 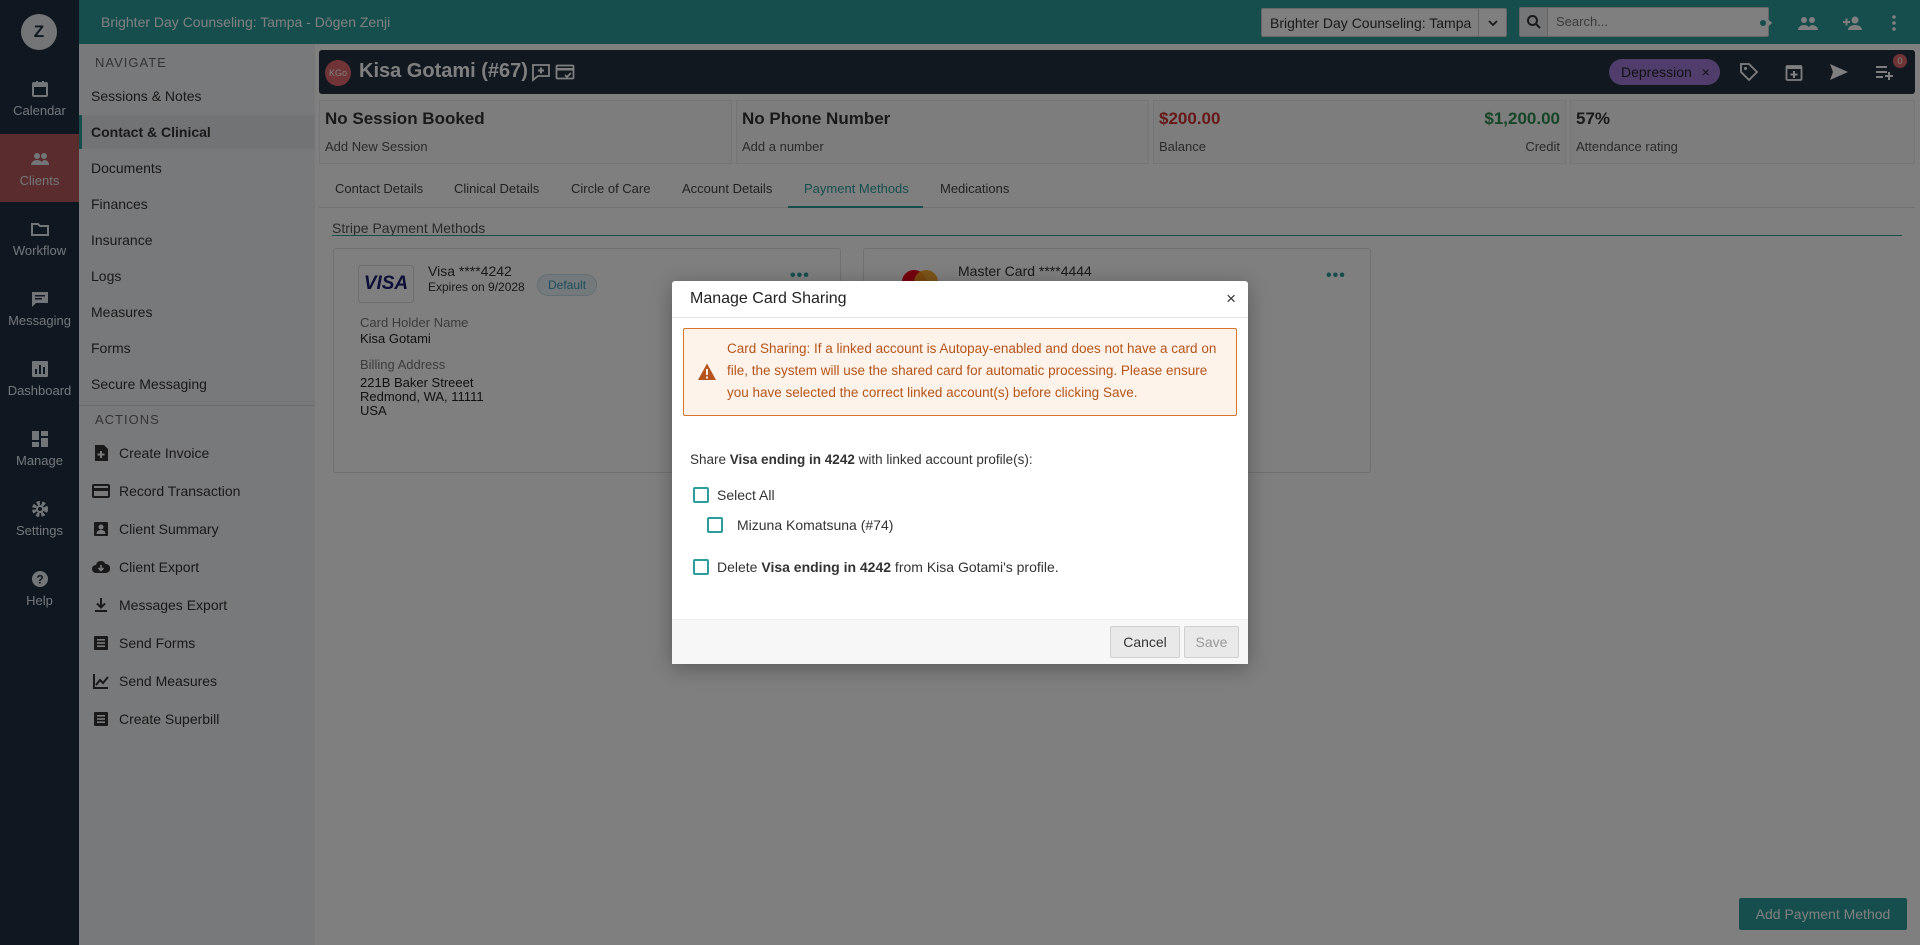 What do you see at coordinates (1145, 642) in the screenshot?
I see `cancel-button: Cancel` at bounding box center [1145, 642].